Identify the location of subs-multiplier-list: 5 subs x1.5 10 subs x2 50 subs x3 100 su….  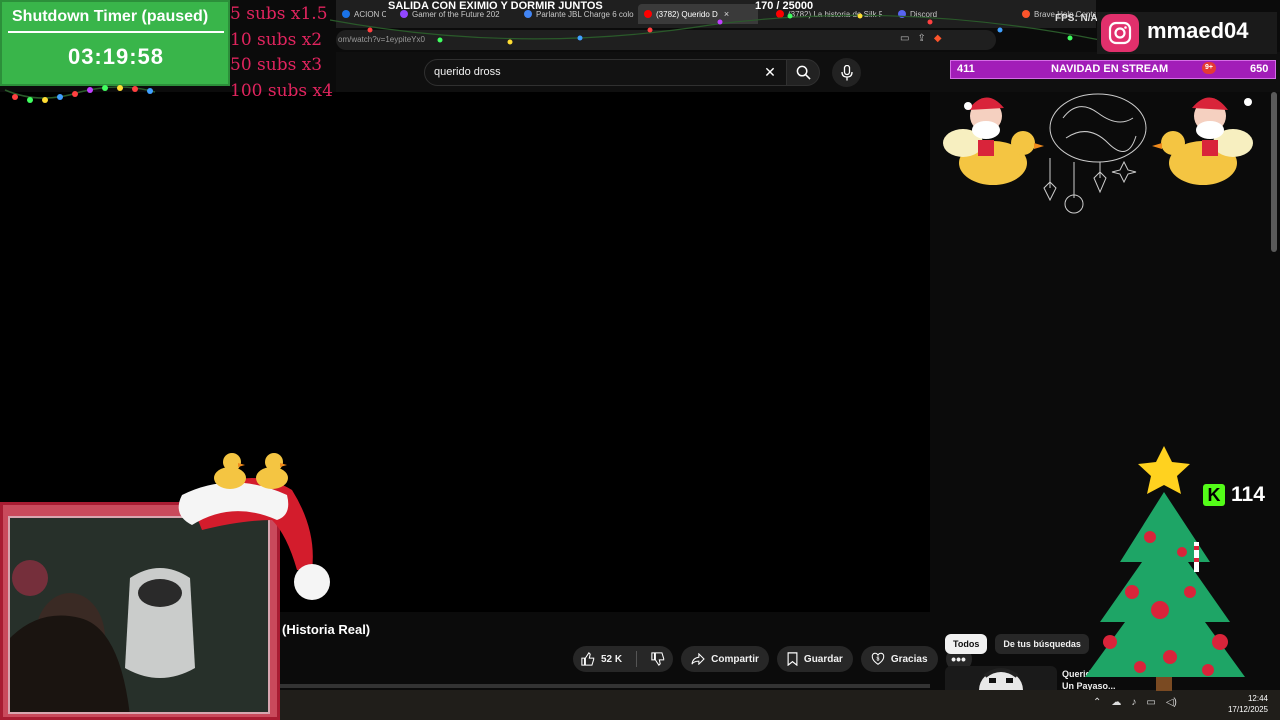
(281, 53).